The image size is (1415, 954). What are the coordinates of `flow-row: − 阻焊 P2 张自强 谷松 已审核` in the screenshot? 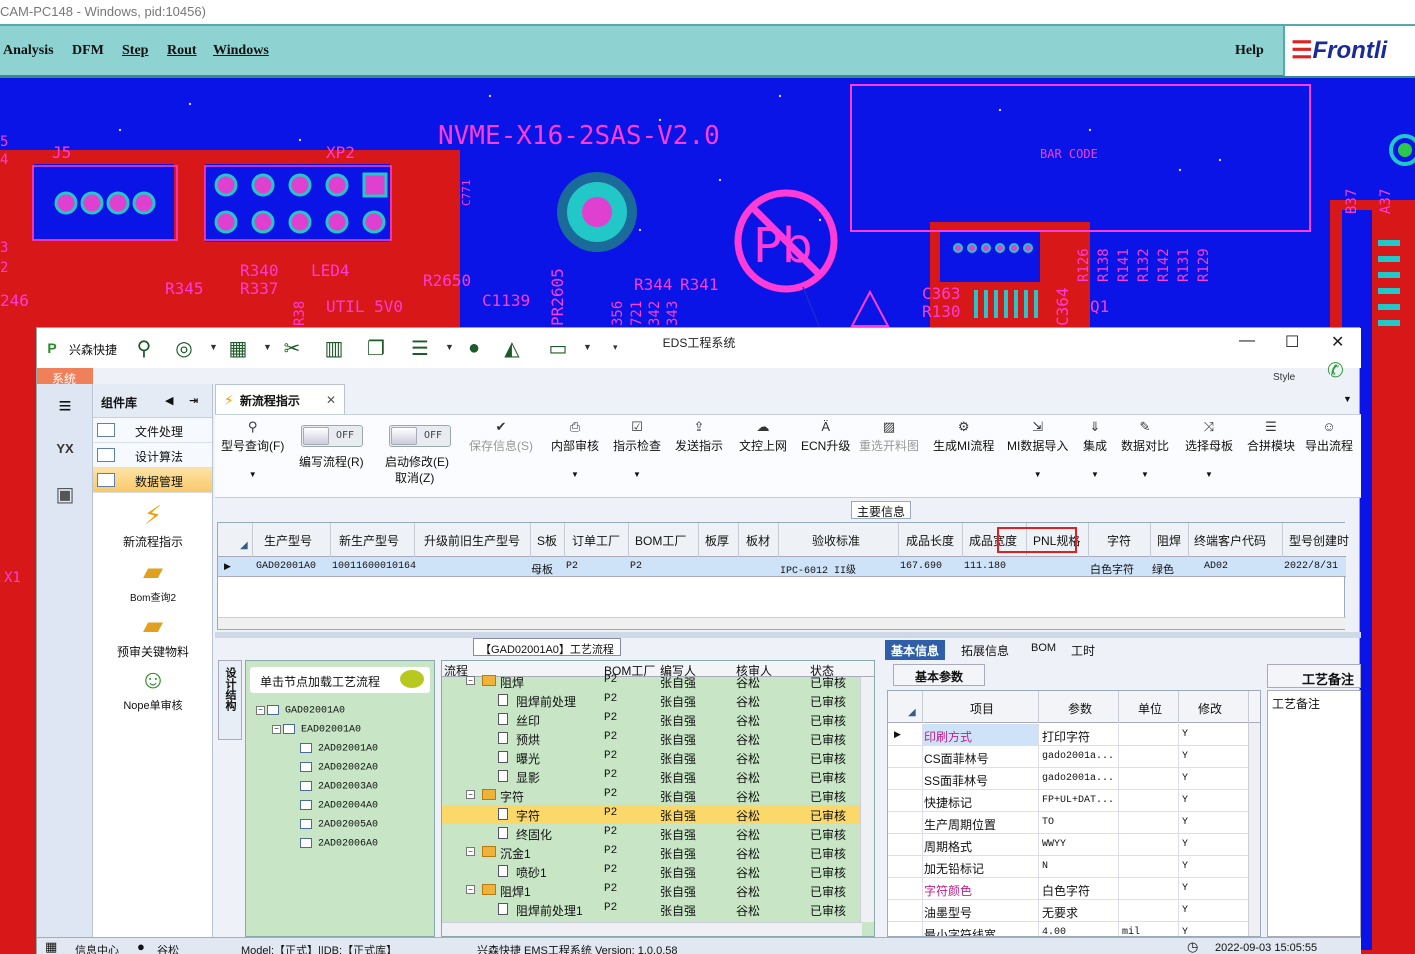 It's located at (651, 681).